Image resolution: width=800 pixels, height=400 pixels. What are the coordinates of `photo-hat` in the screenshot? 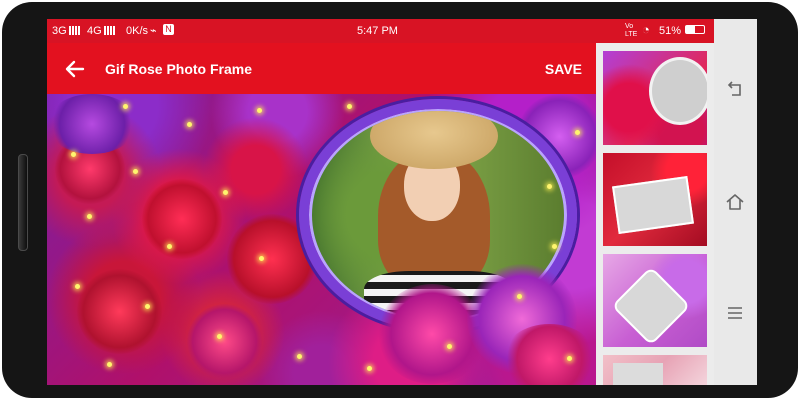 It's located at (434, 140).